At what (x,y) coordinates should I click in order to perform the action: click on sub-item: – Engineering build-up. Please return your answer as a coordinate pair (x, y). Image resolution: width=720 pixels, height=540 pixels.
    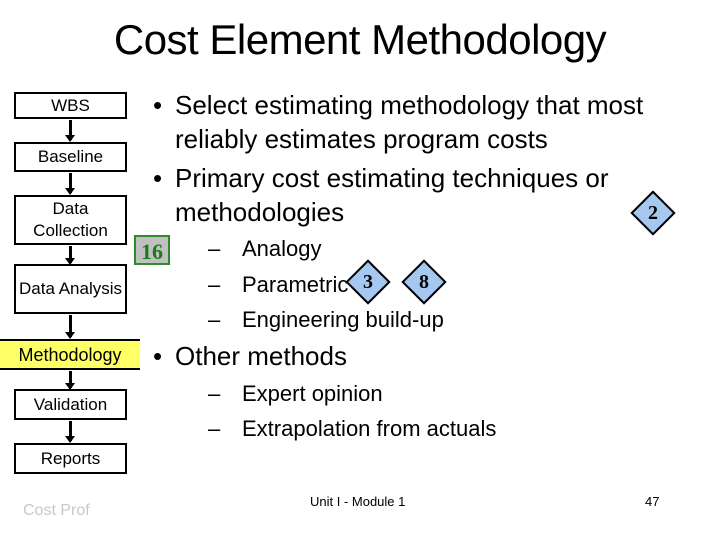
    Looking at the image, I should click on (326, 320).